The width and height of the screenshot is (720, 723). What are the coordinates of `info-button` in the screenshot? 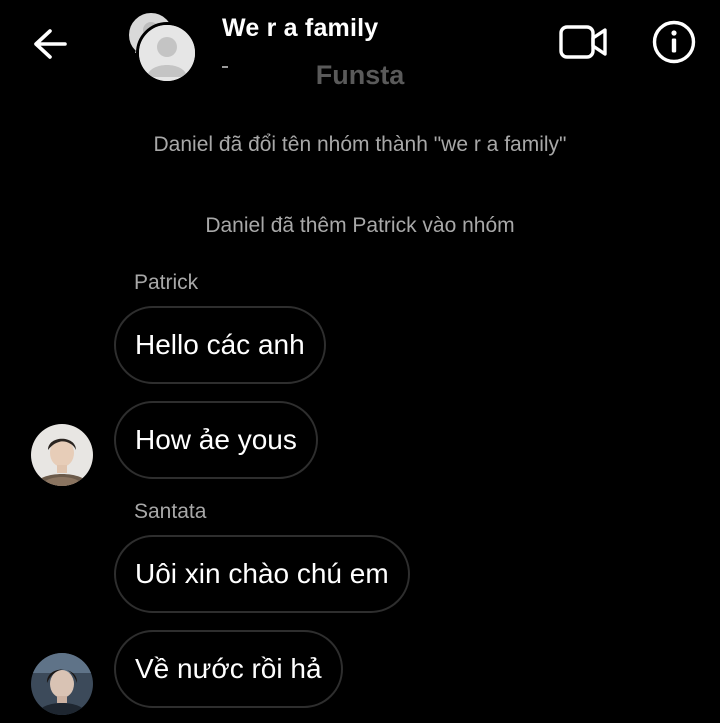 It's located at (674, 42).